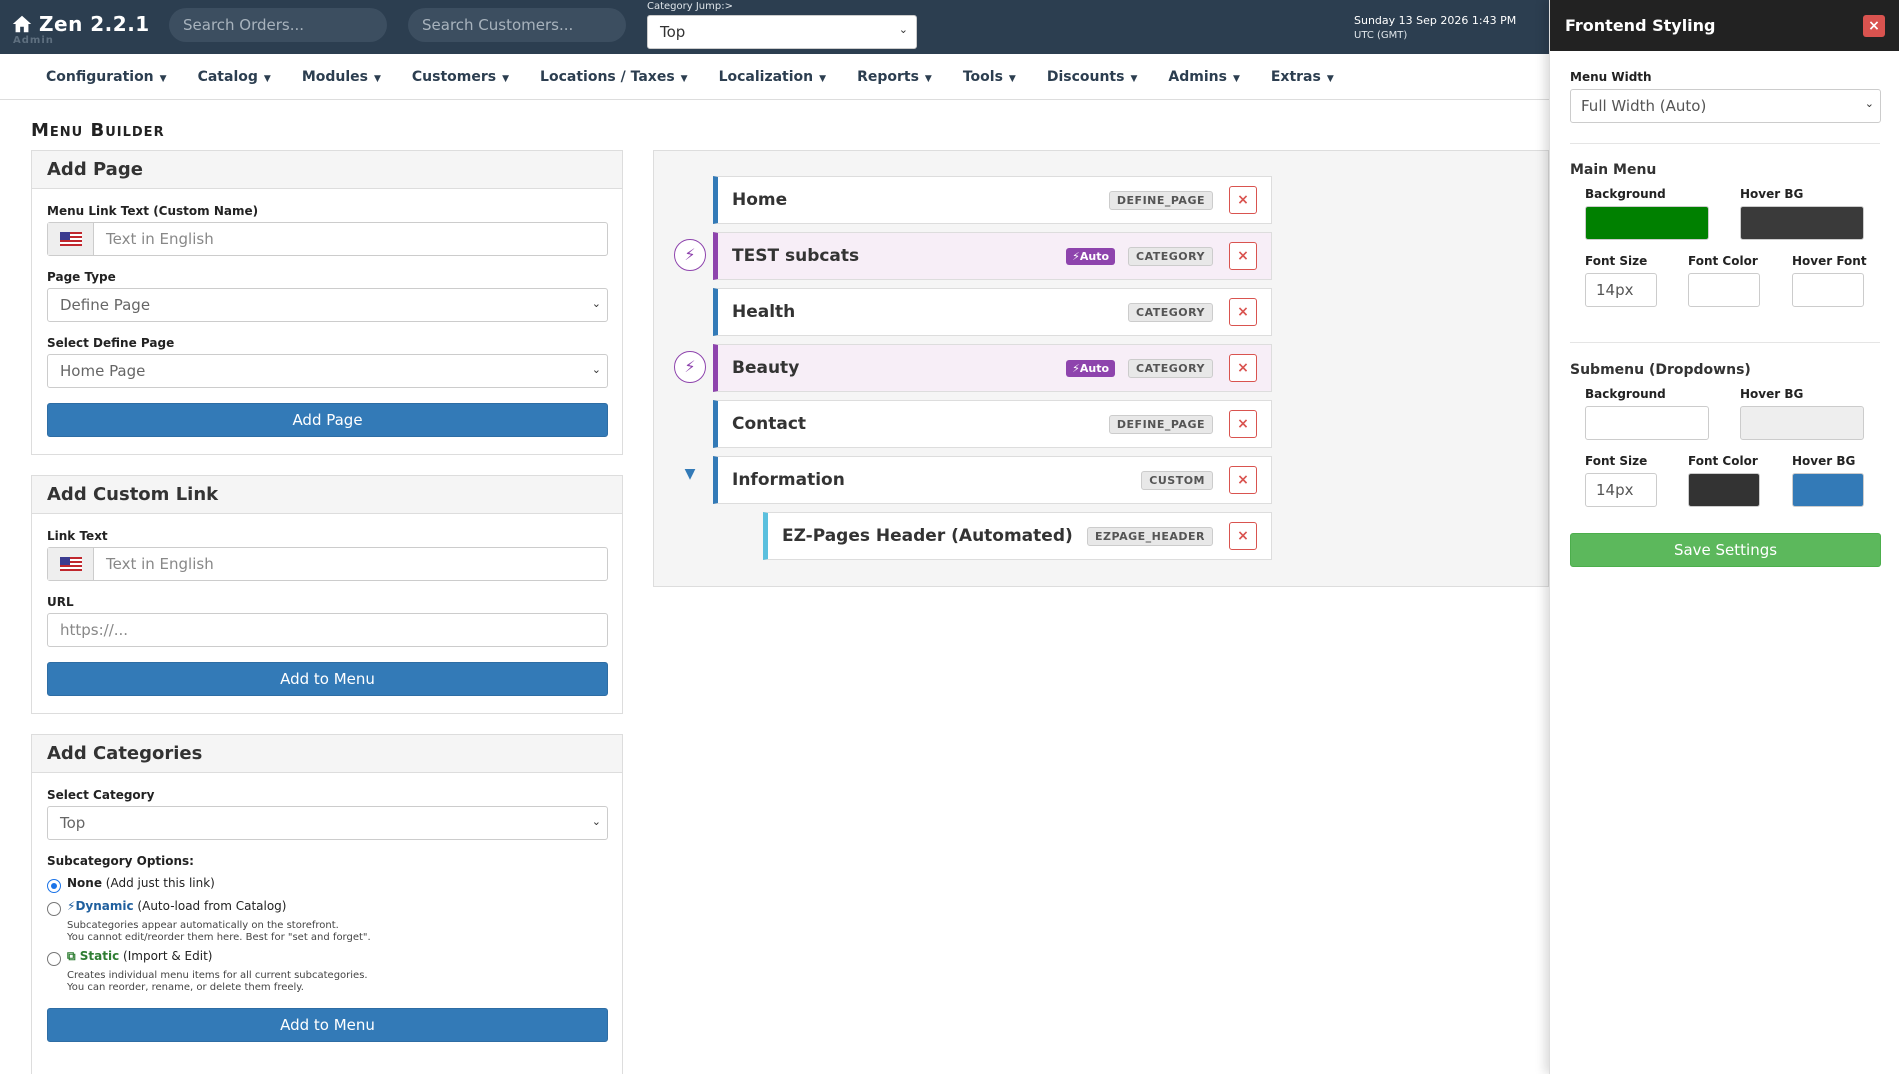  What do you see at coordinates (98, 130) in the screenshot?
I see `page-title: Menu Builder` at bounding box center [98, 130].